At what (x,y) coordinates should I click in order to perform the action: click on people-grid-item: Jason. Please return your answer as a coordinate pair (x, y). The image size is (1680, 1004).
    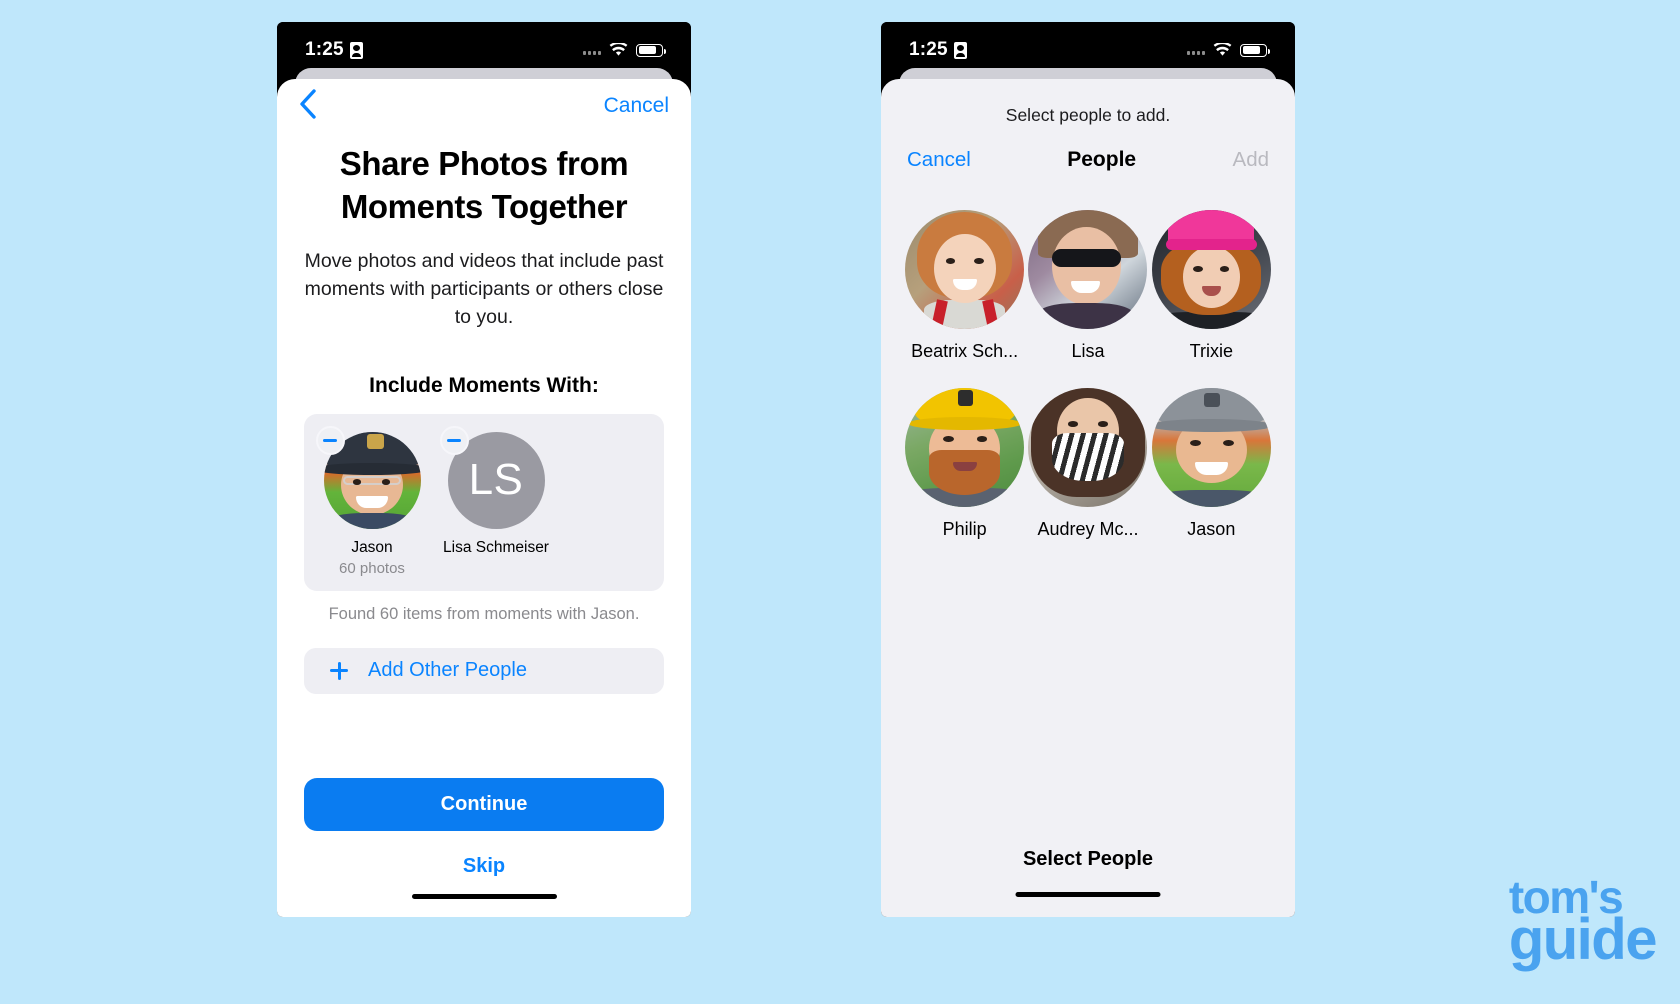
    Looking at the image, I should click on (1211, 464).